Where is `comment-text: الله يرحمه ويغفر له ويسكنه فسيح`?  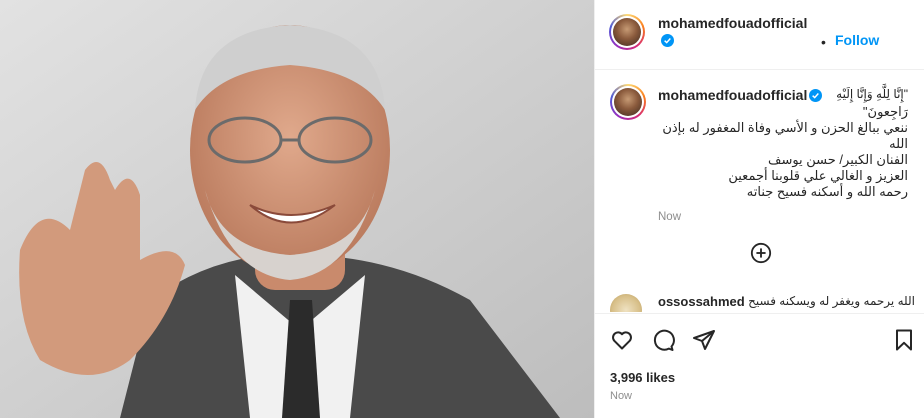
comment-text: الله يرحمه ويغفر له ويسكنه فسيح is located at coordinates (831, 301).